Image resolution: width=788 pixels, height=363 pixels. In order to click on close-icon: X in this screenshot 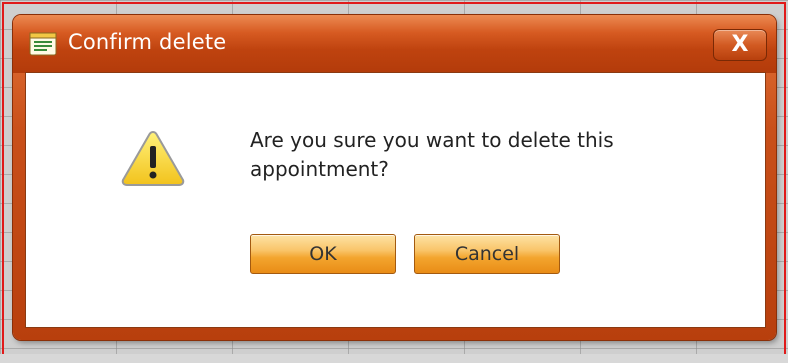, I will do `click(740, 44)`.